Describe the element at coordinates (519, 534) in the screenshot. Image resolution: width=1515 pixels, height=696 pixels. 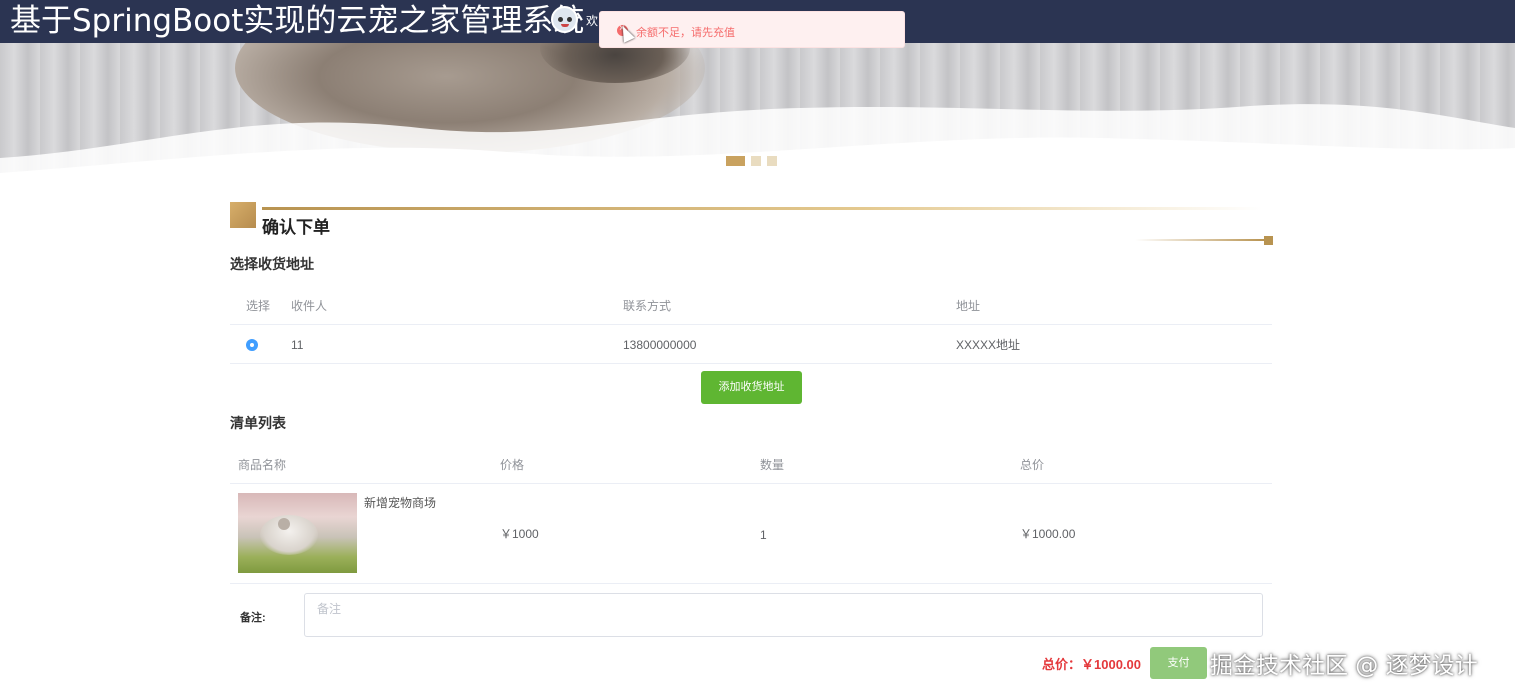
I see `product-price: ￥1000` at that location.